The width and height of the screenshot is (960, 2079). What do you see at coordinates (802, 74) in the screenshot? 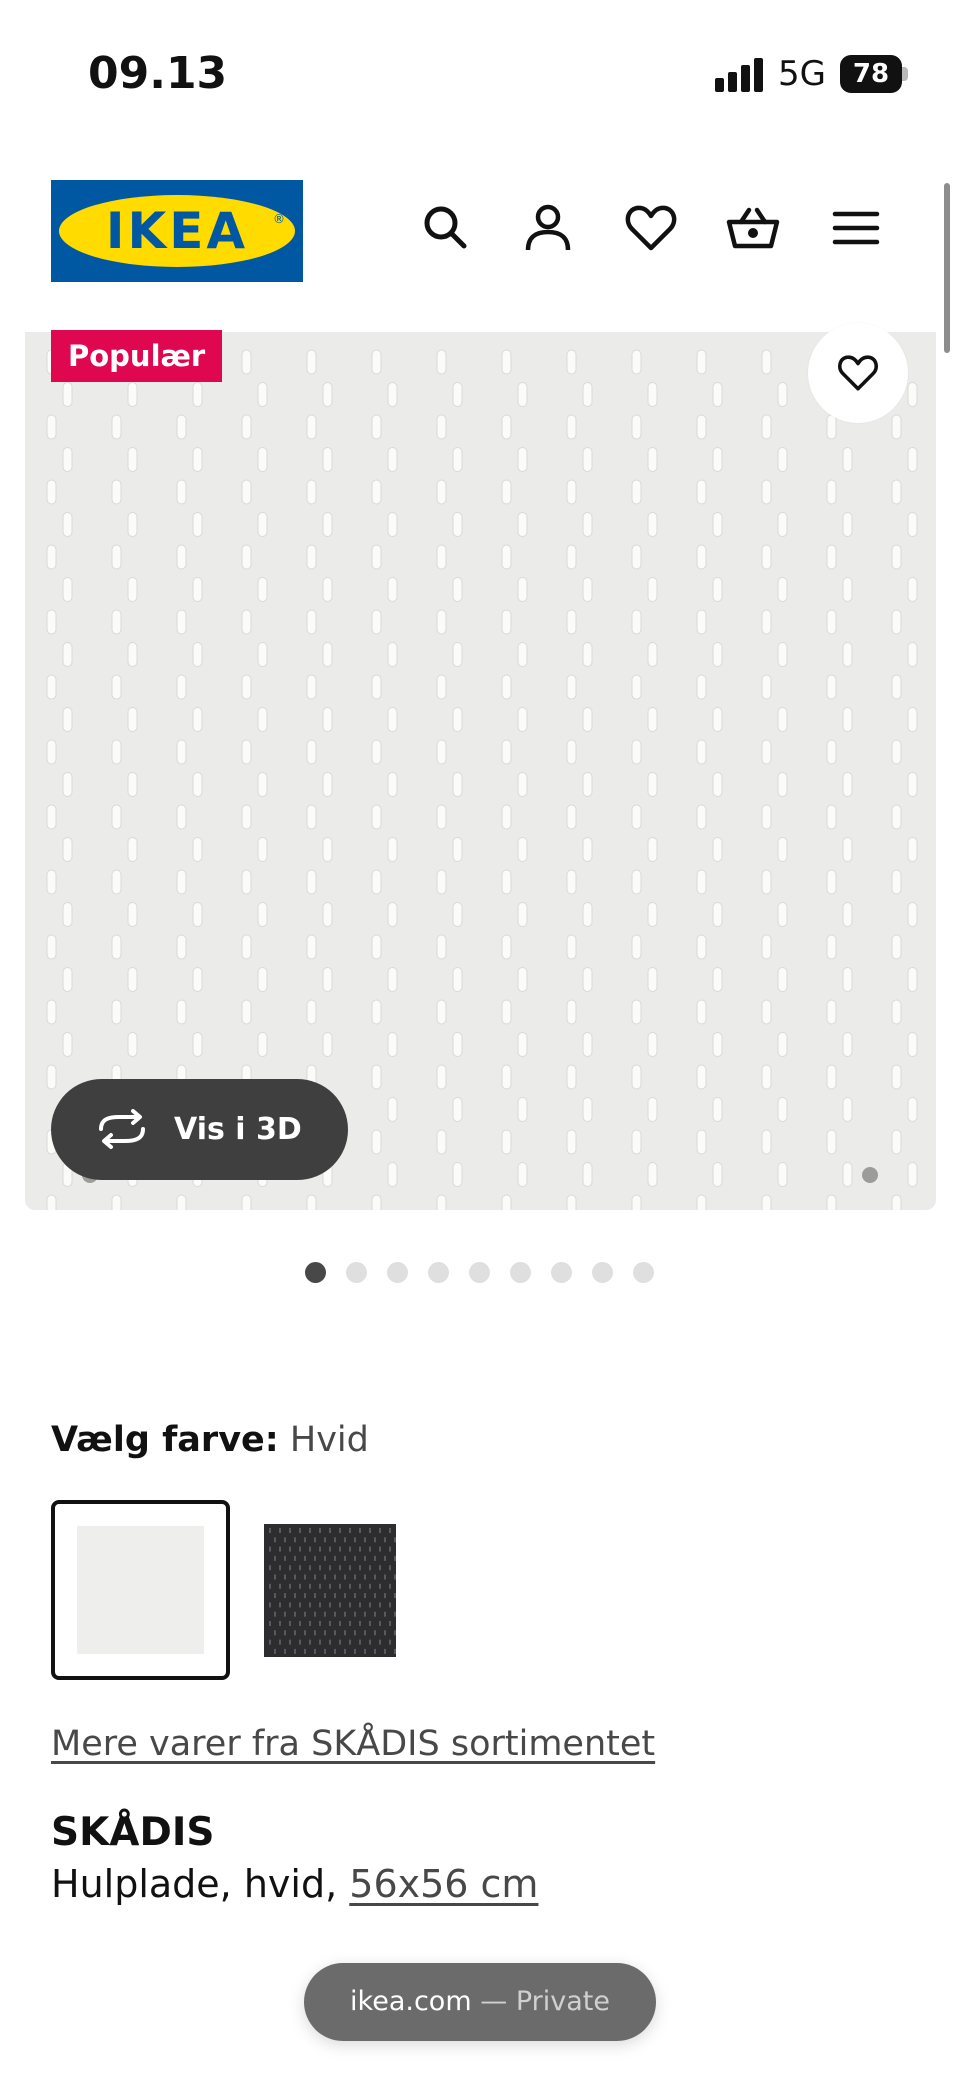
I see `network-type: 5G` at bounding box center [802, 74].